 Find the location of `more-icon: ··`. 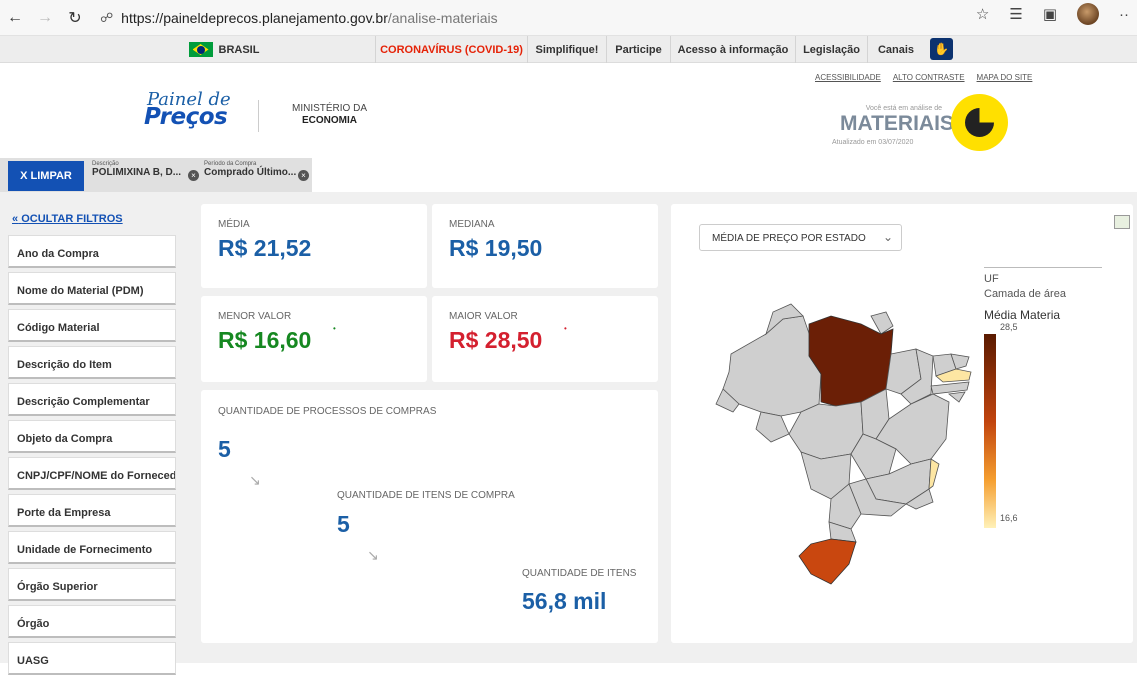

more-icon: ·· is located at coordinates (1124, 14).